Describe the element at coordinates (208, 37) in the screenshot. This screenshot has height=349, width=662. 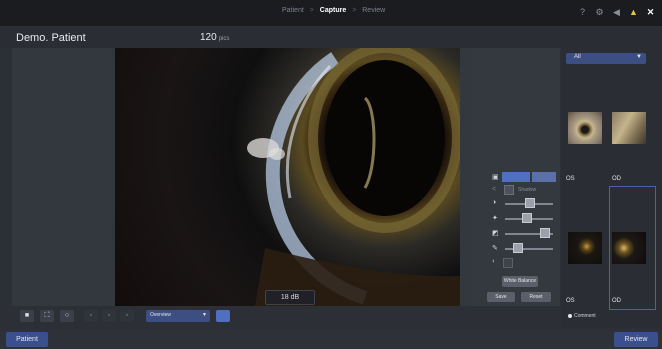
I see `image-count-value: 120` at that location.